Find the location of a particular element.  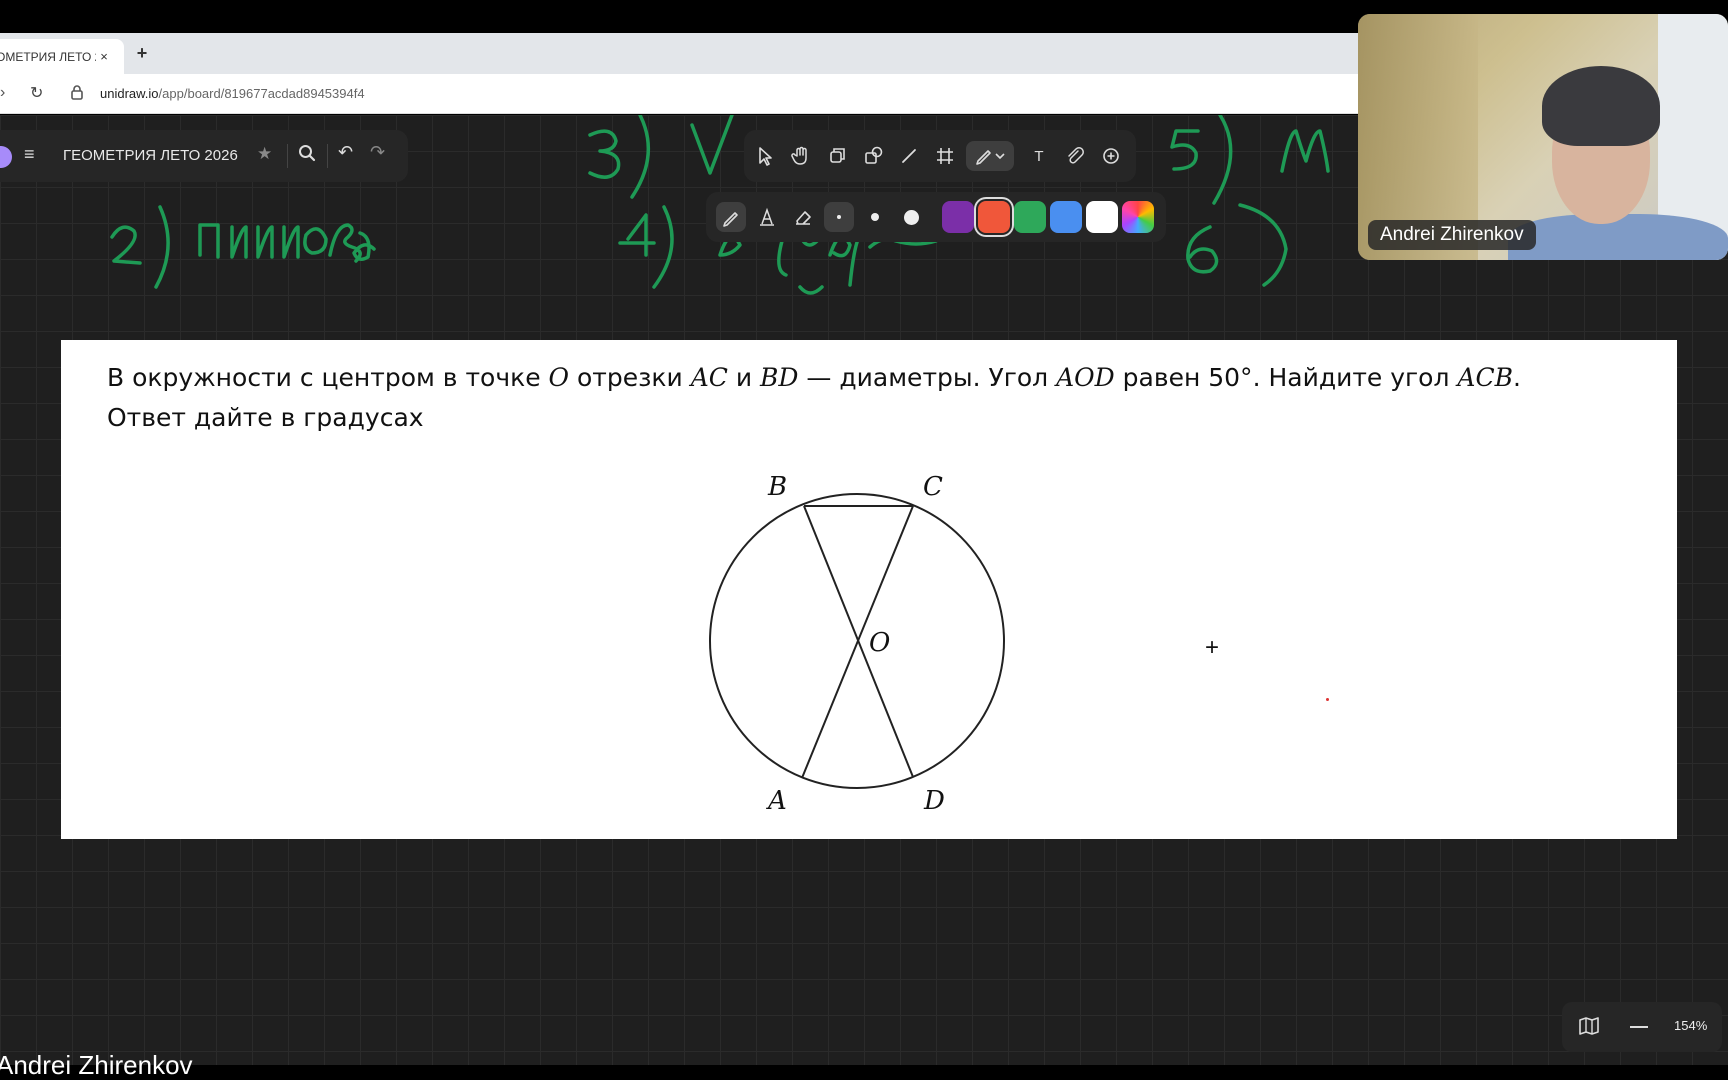

stroke-small-button is located at coordinates (839, 217).